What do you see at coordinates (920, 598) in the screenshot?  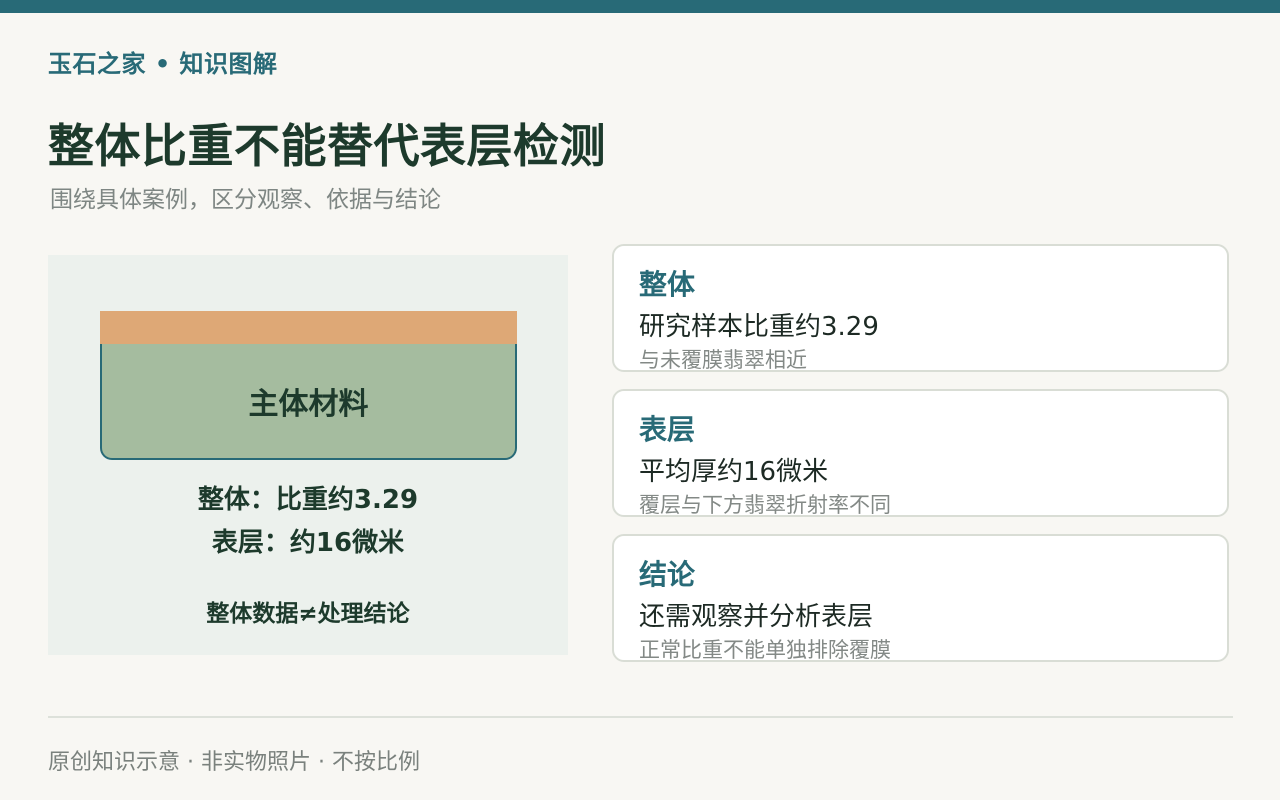 I see `info-card-conclusion: 结论 还需观察并分析表层 正常比重不能单独排除覆膜` at bounding box center [920, 598].